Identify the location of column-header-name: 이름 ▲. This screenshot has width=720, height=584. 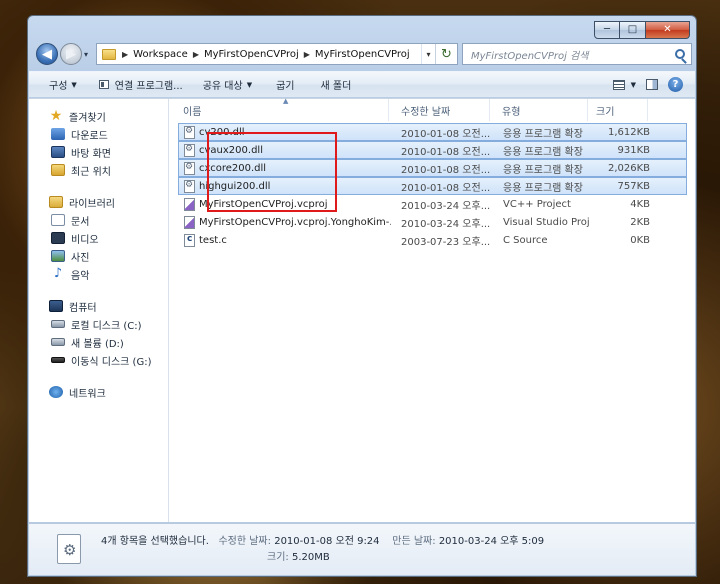
(279, 109).